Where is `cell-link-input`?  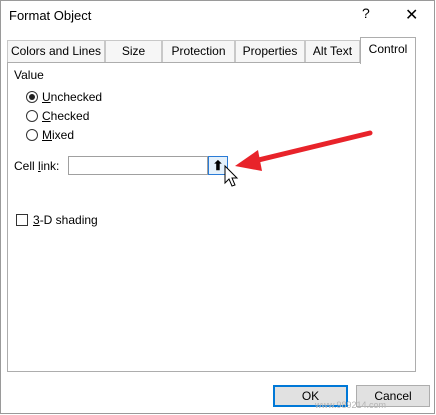 cell-link-input is located at coordinates (138, 165).